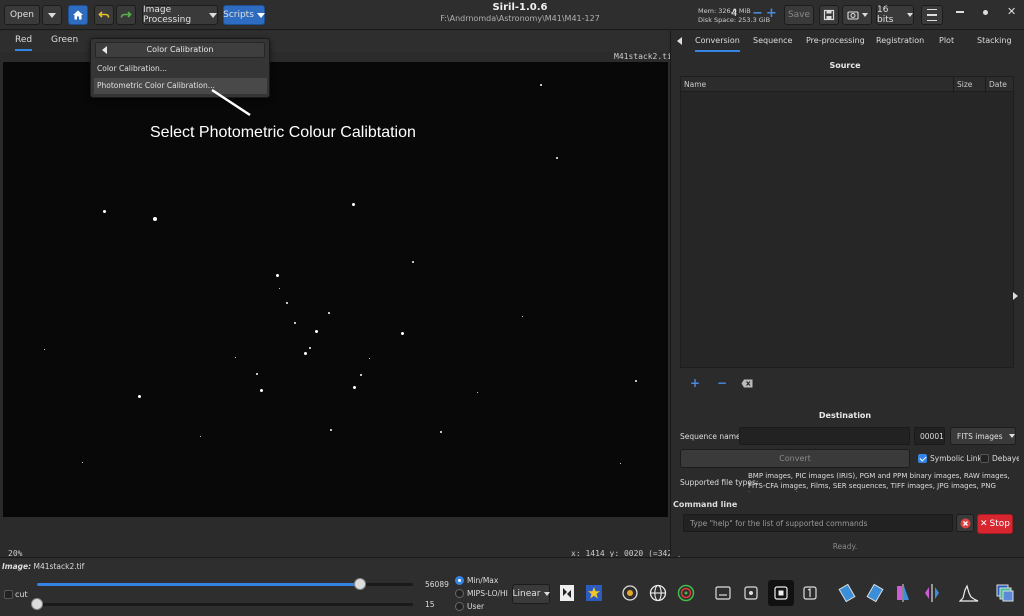 Image resolution: width=1024 pixels, height=616 pixels. What do you see at coordinates (686, 593) in the screenshot?
I see `target-icon` at bounding box center [686, 593].